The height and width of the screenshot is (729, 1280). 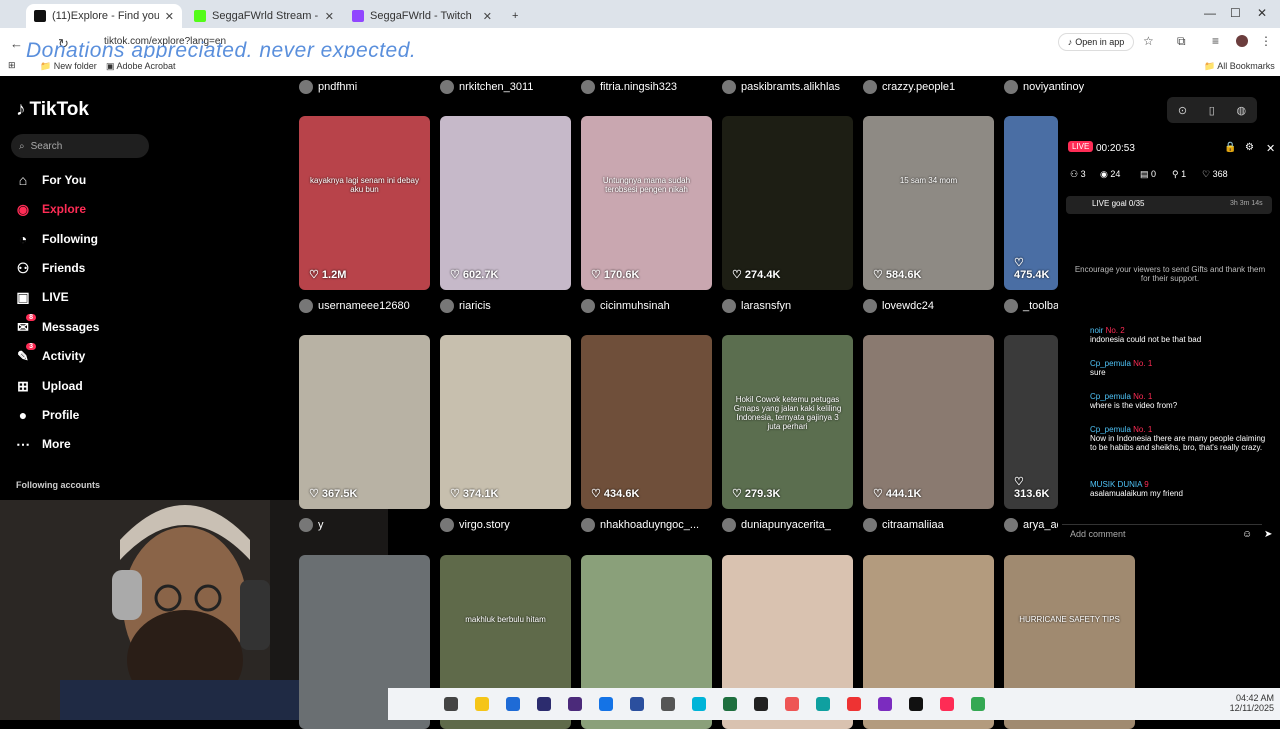 What do you see at coordinates (64, 209) in the screenshot?
I see `sidebar-item-label: Explore` at bounding box center [64, 209].